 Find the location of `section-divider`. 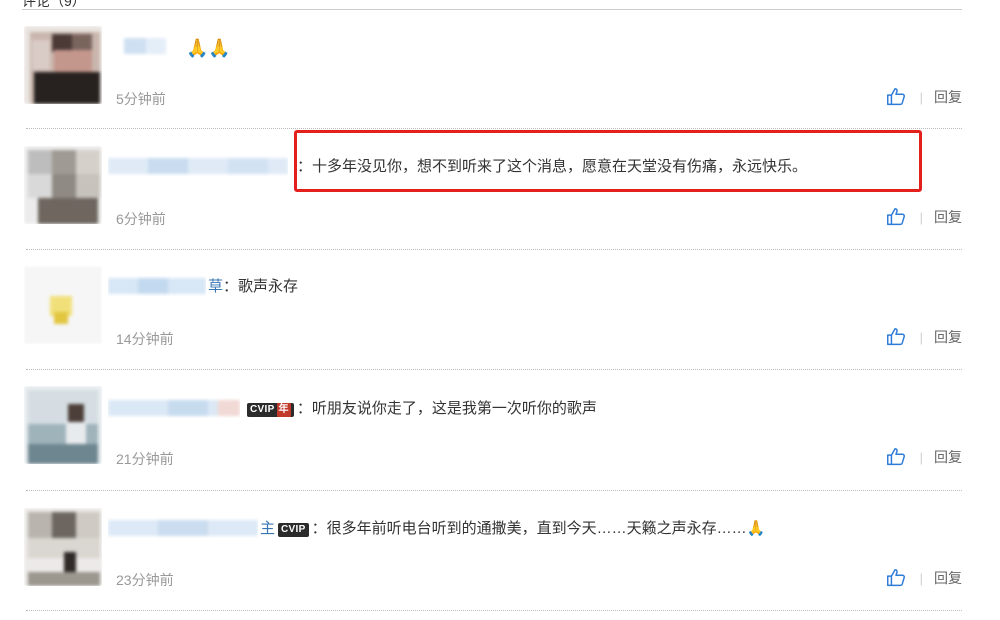

section-divider is located at coordinates (492, 9).